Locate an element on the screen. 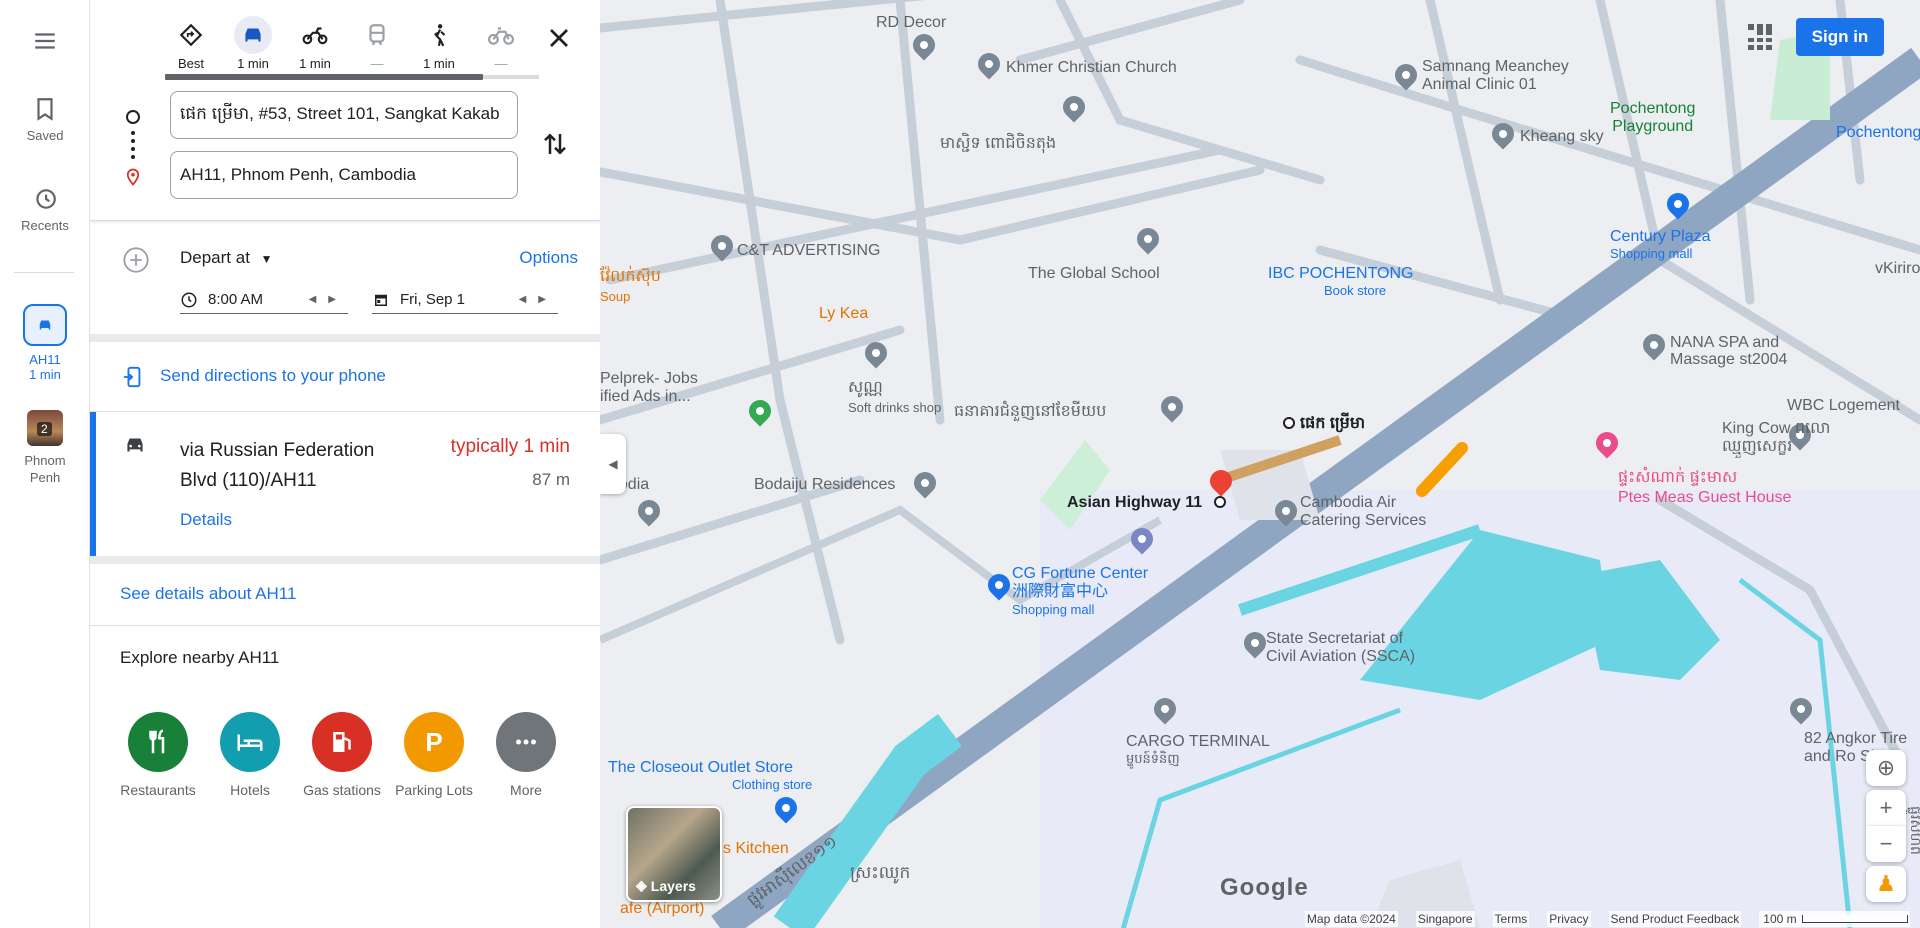  region-link: Singapore is located at coordinates (1445, 918).